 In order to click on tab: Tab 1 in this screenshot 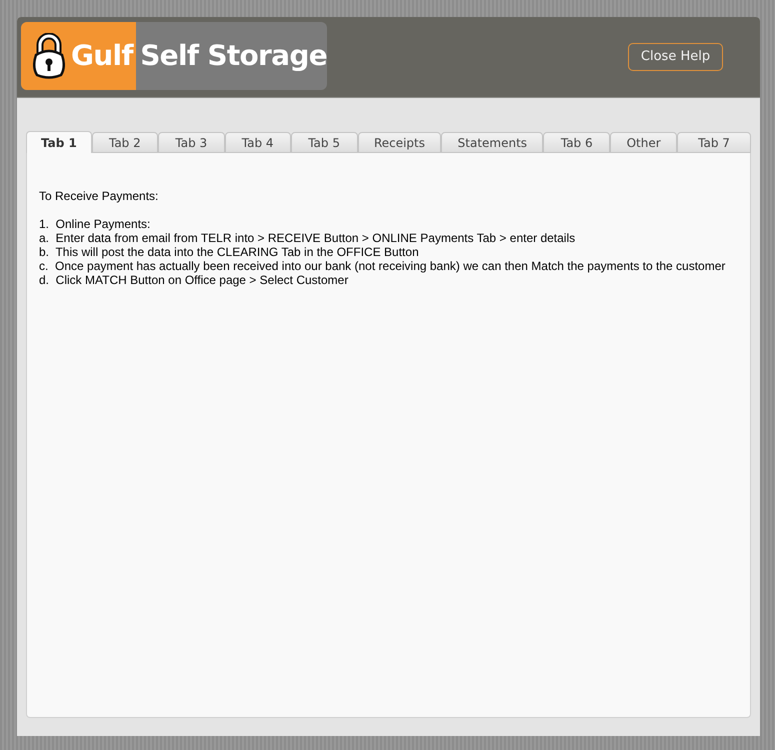, I will do `click(59, 142)`.